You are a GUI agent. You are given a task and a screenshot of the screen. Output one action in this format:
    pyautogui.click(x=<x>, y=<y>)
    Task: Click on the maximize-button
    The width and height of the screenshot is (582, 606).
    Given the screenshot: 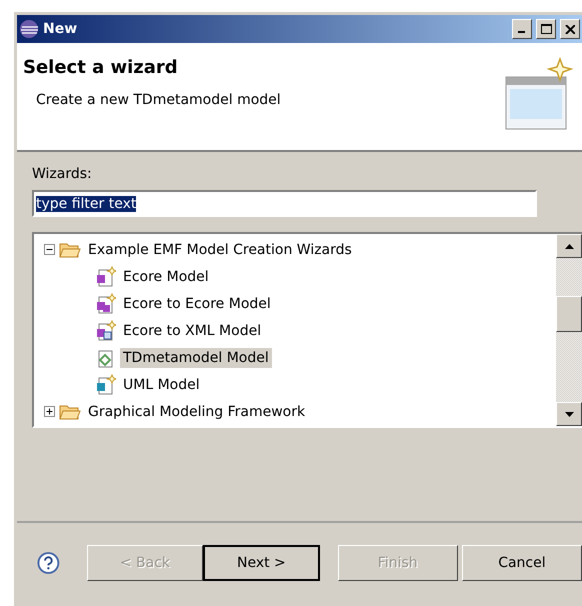 What is the action you would take?
    pyautogui.click(x=546, y=29)
    